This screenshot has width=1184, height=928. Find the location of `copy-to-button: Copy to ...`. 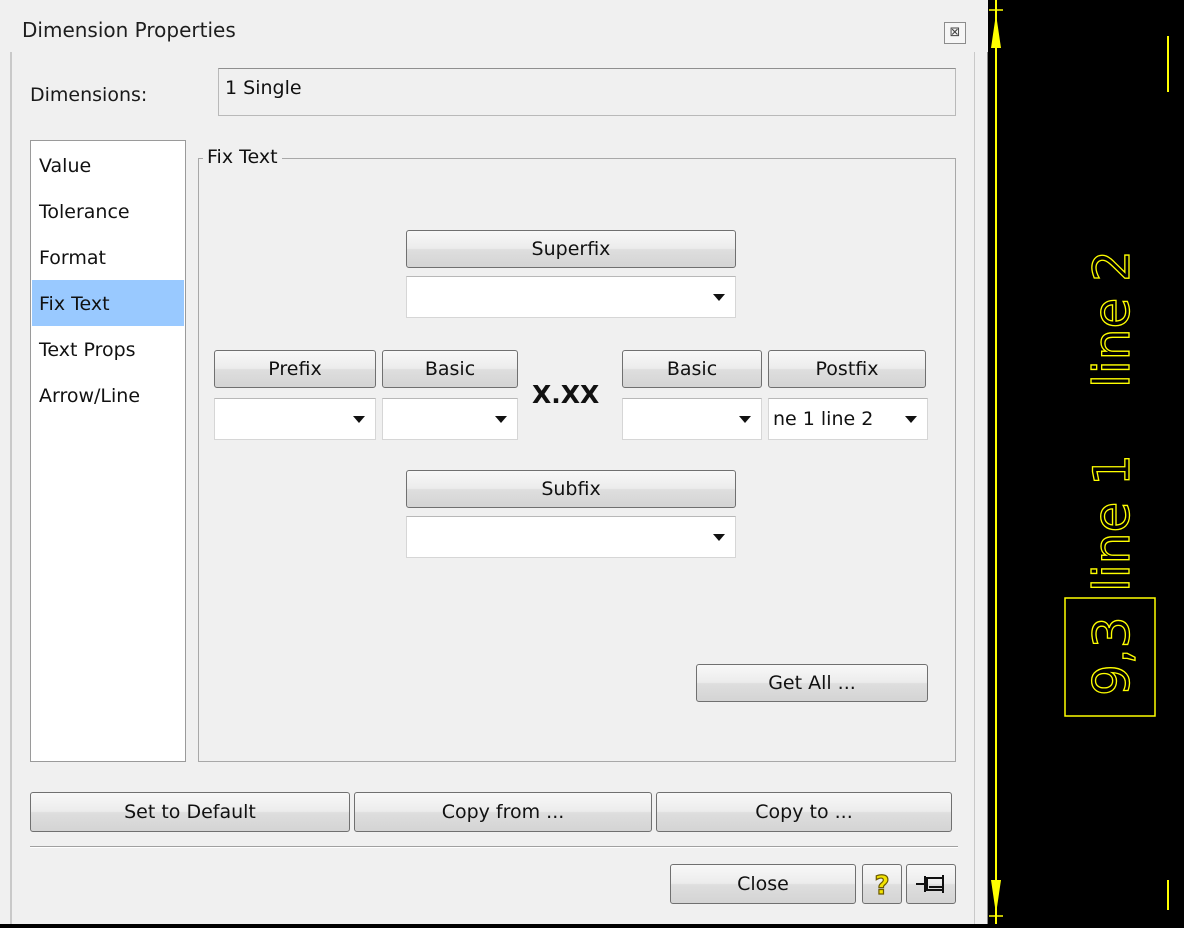

copy-to-button: Copy to ... is located at coordinates (804, 812).